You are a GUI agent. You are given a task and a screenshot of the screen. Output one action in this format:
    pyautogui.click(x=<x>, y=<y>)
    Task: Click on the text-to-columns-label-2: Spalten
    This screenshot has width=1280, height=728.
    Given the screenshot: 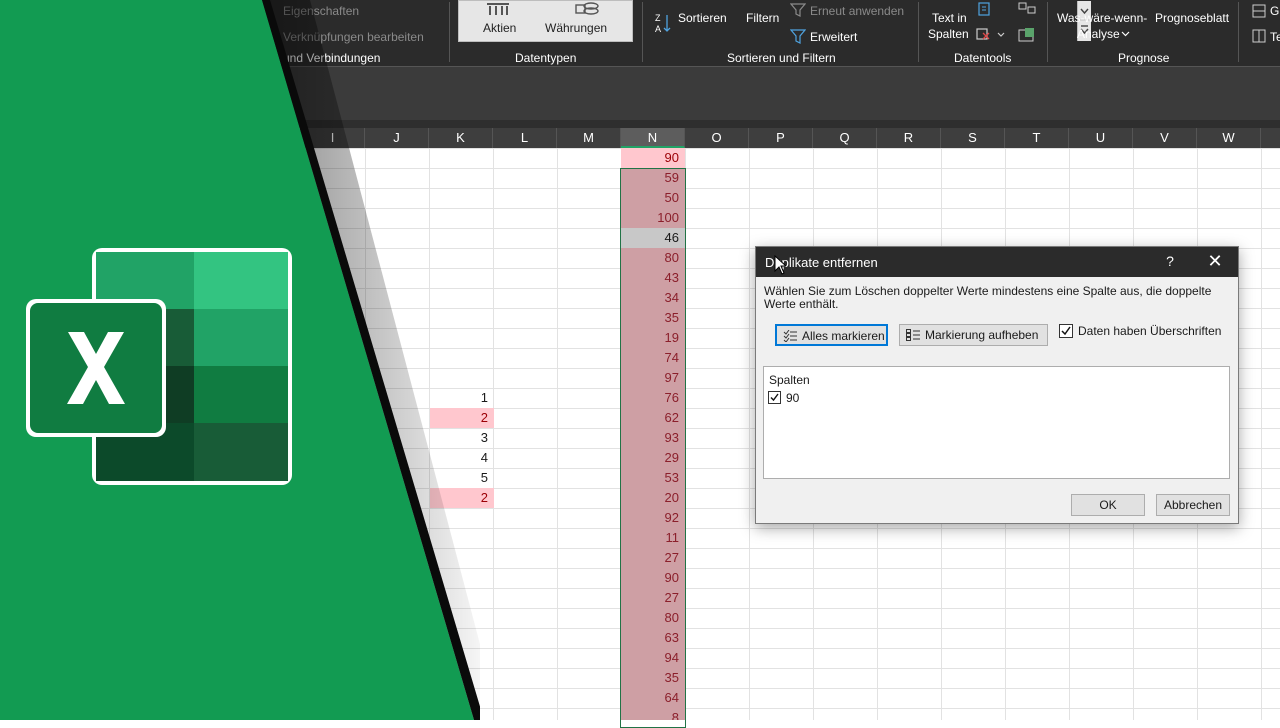 What is the action you would take?
    pyautogui.click(x=948, y=34)
    